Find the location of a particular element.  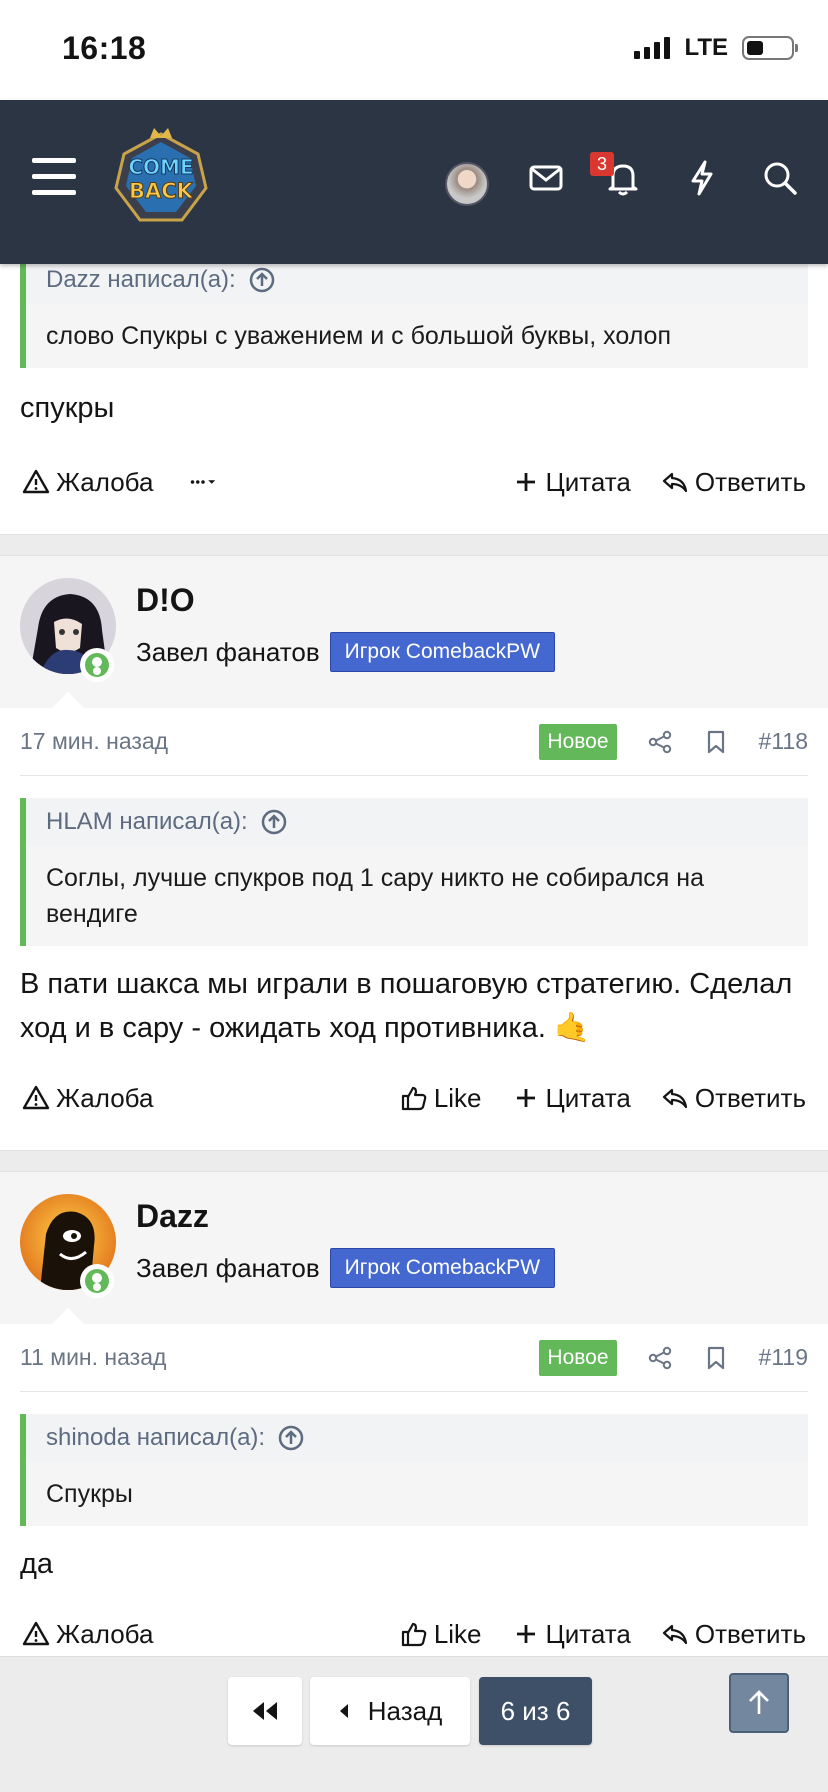

quote-author: shinoda написал(а): is located at coordinates (155, 1438).